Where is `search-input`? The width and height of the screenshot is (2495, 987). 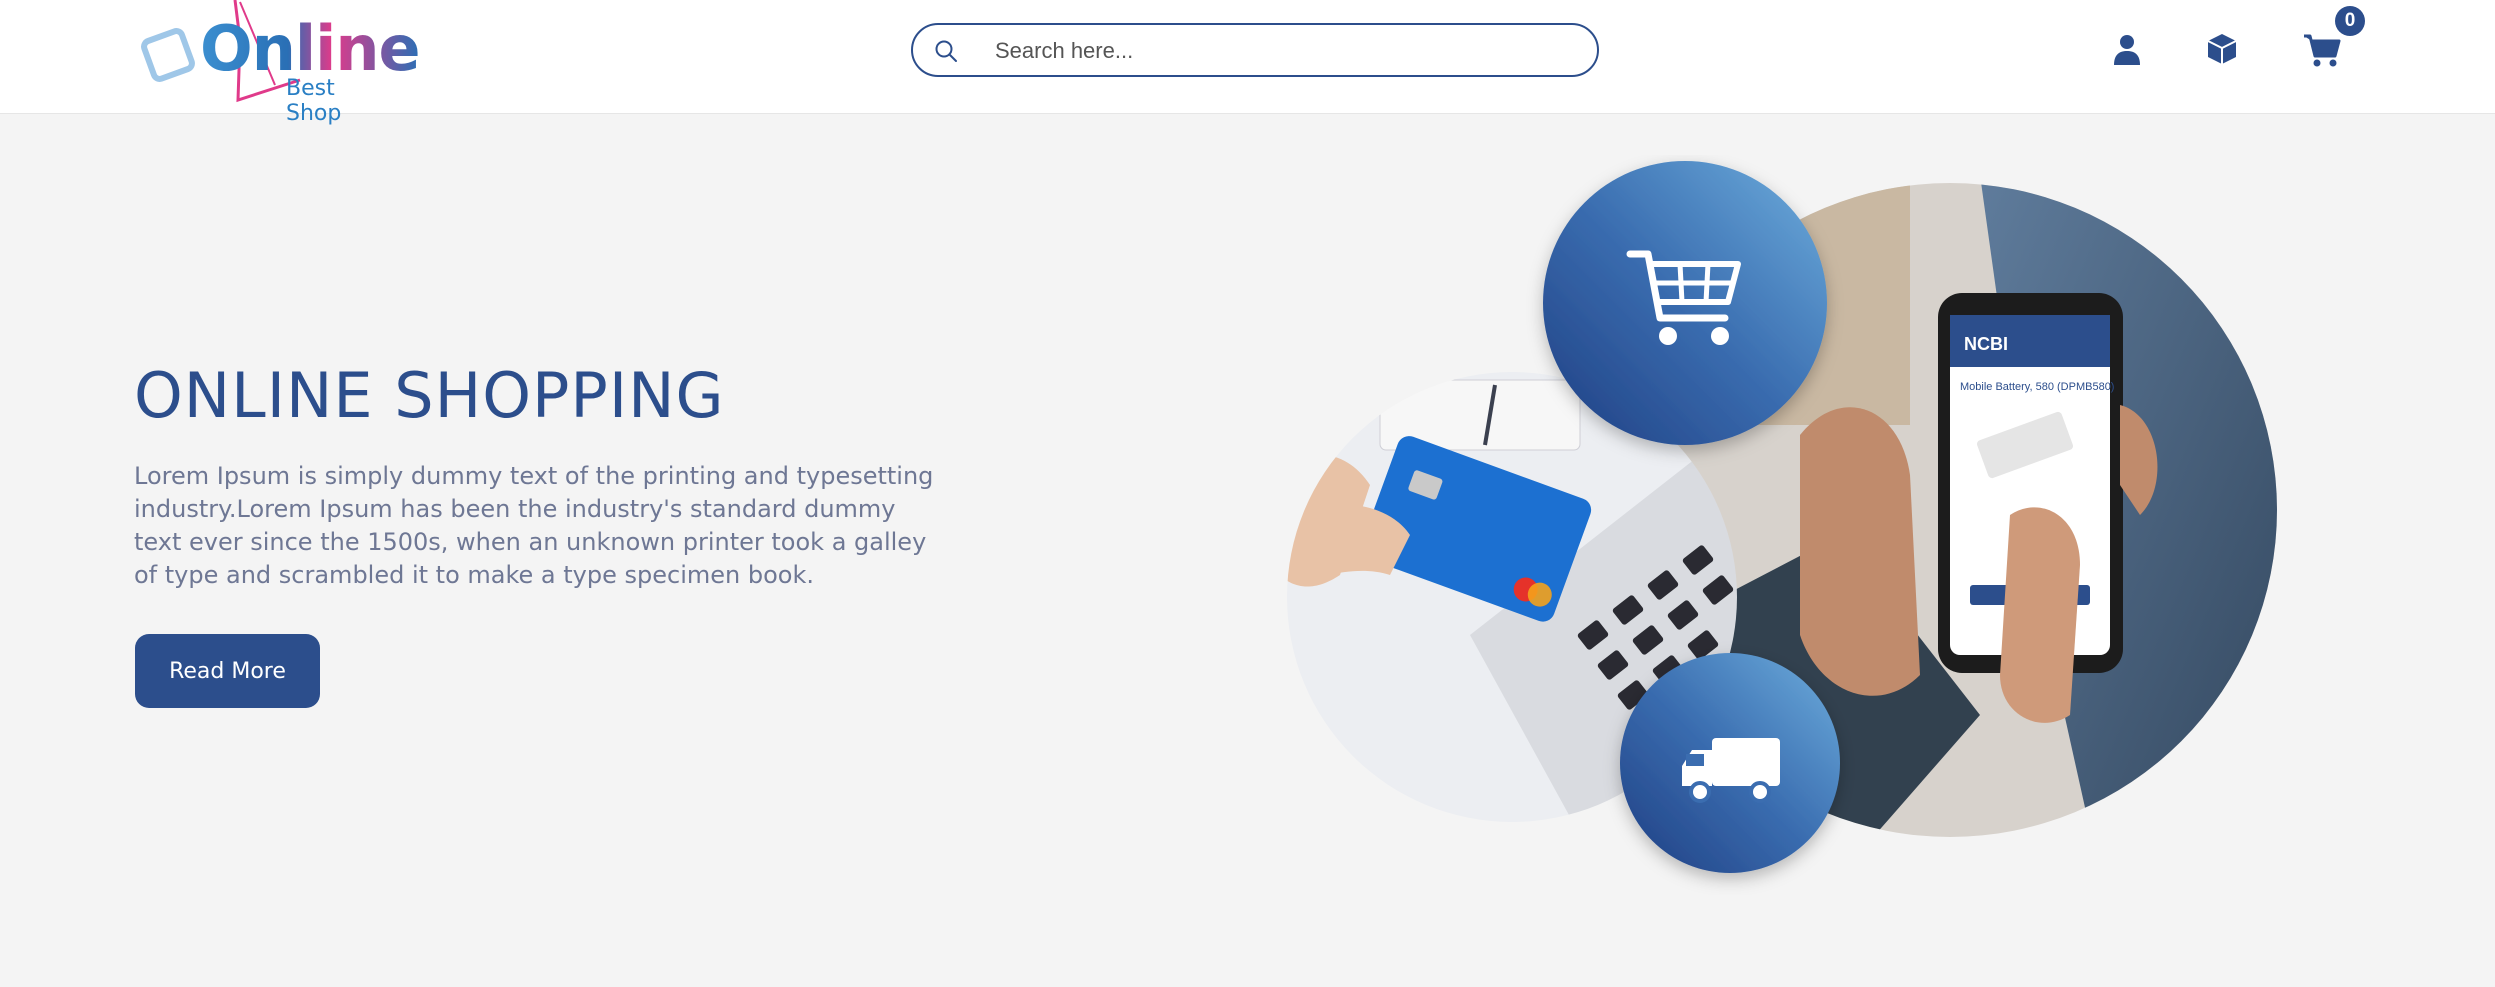 search-input is located at coordinates (1280, 51).